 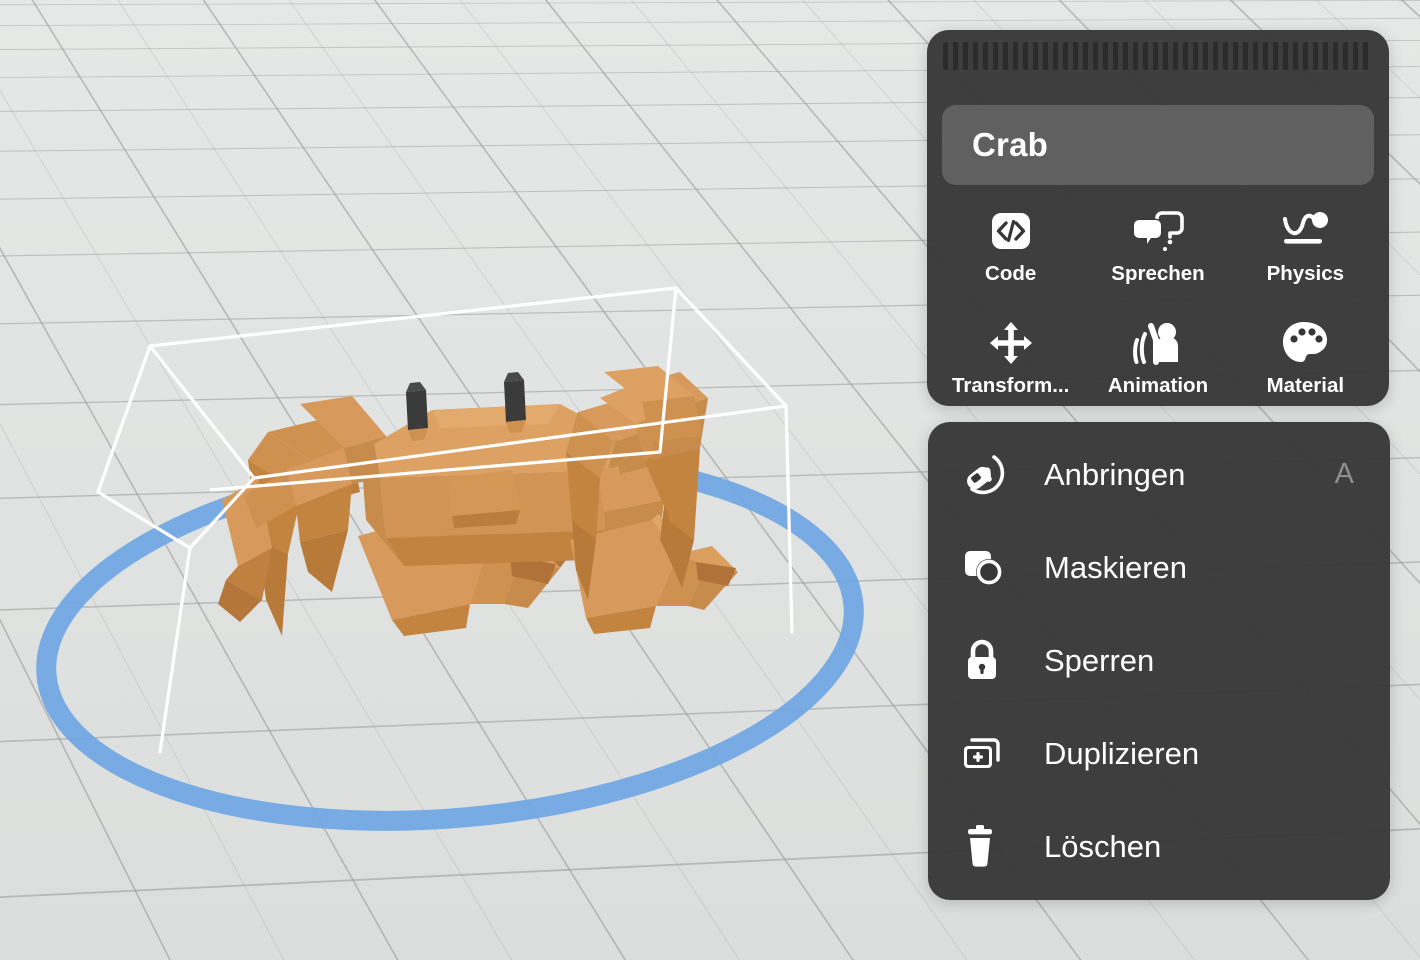 What do you see at coordinates (1011, 231) in the screenshot?
I see `code-brackets-icon` at bounding box center [1011, 231].